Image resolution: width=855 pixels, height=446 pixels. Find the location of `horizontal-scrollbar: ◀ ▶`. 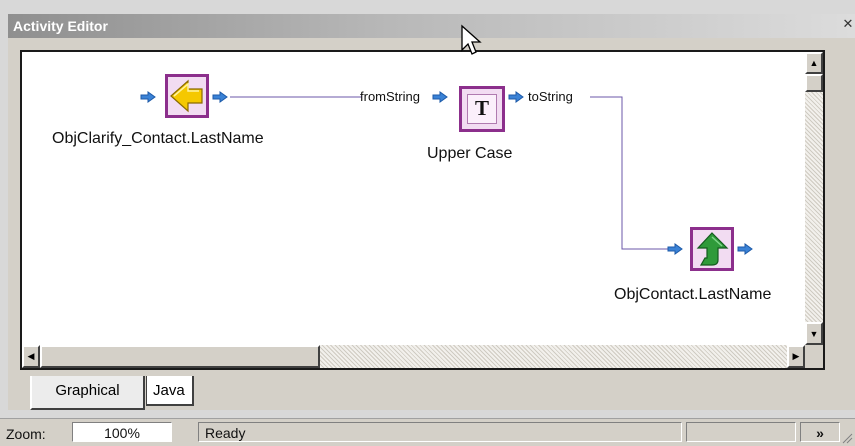

horizontal-scrollbar: ◀ ▶ is located at coordinates (413, 356).